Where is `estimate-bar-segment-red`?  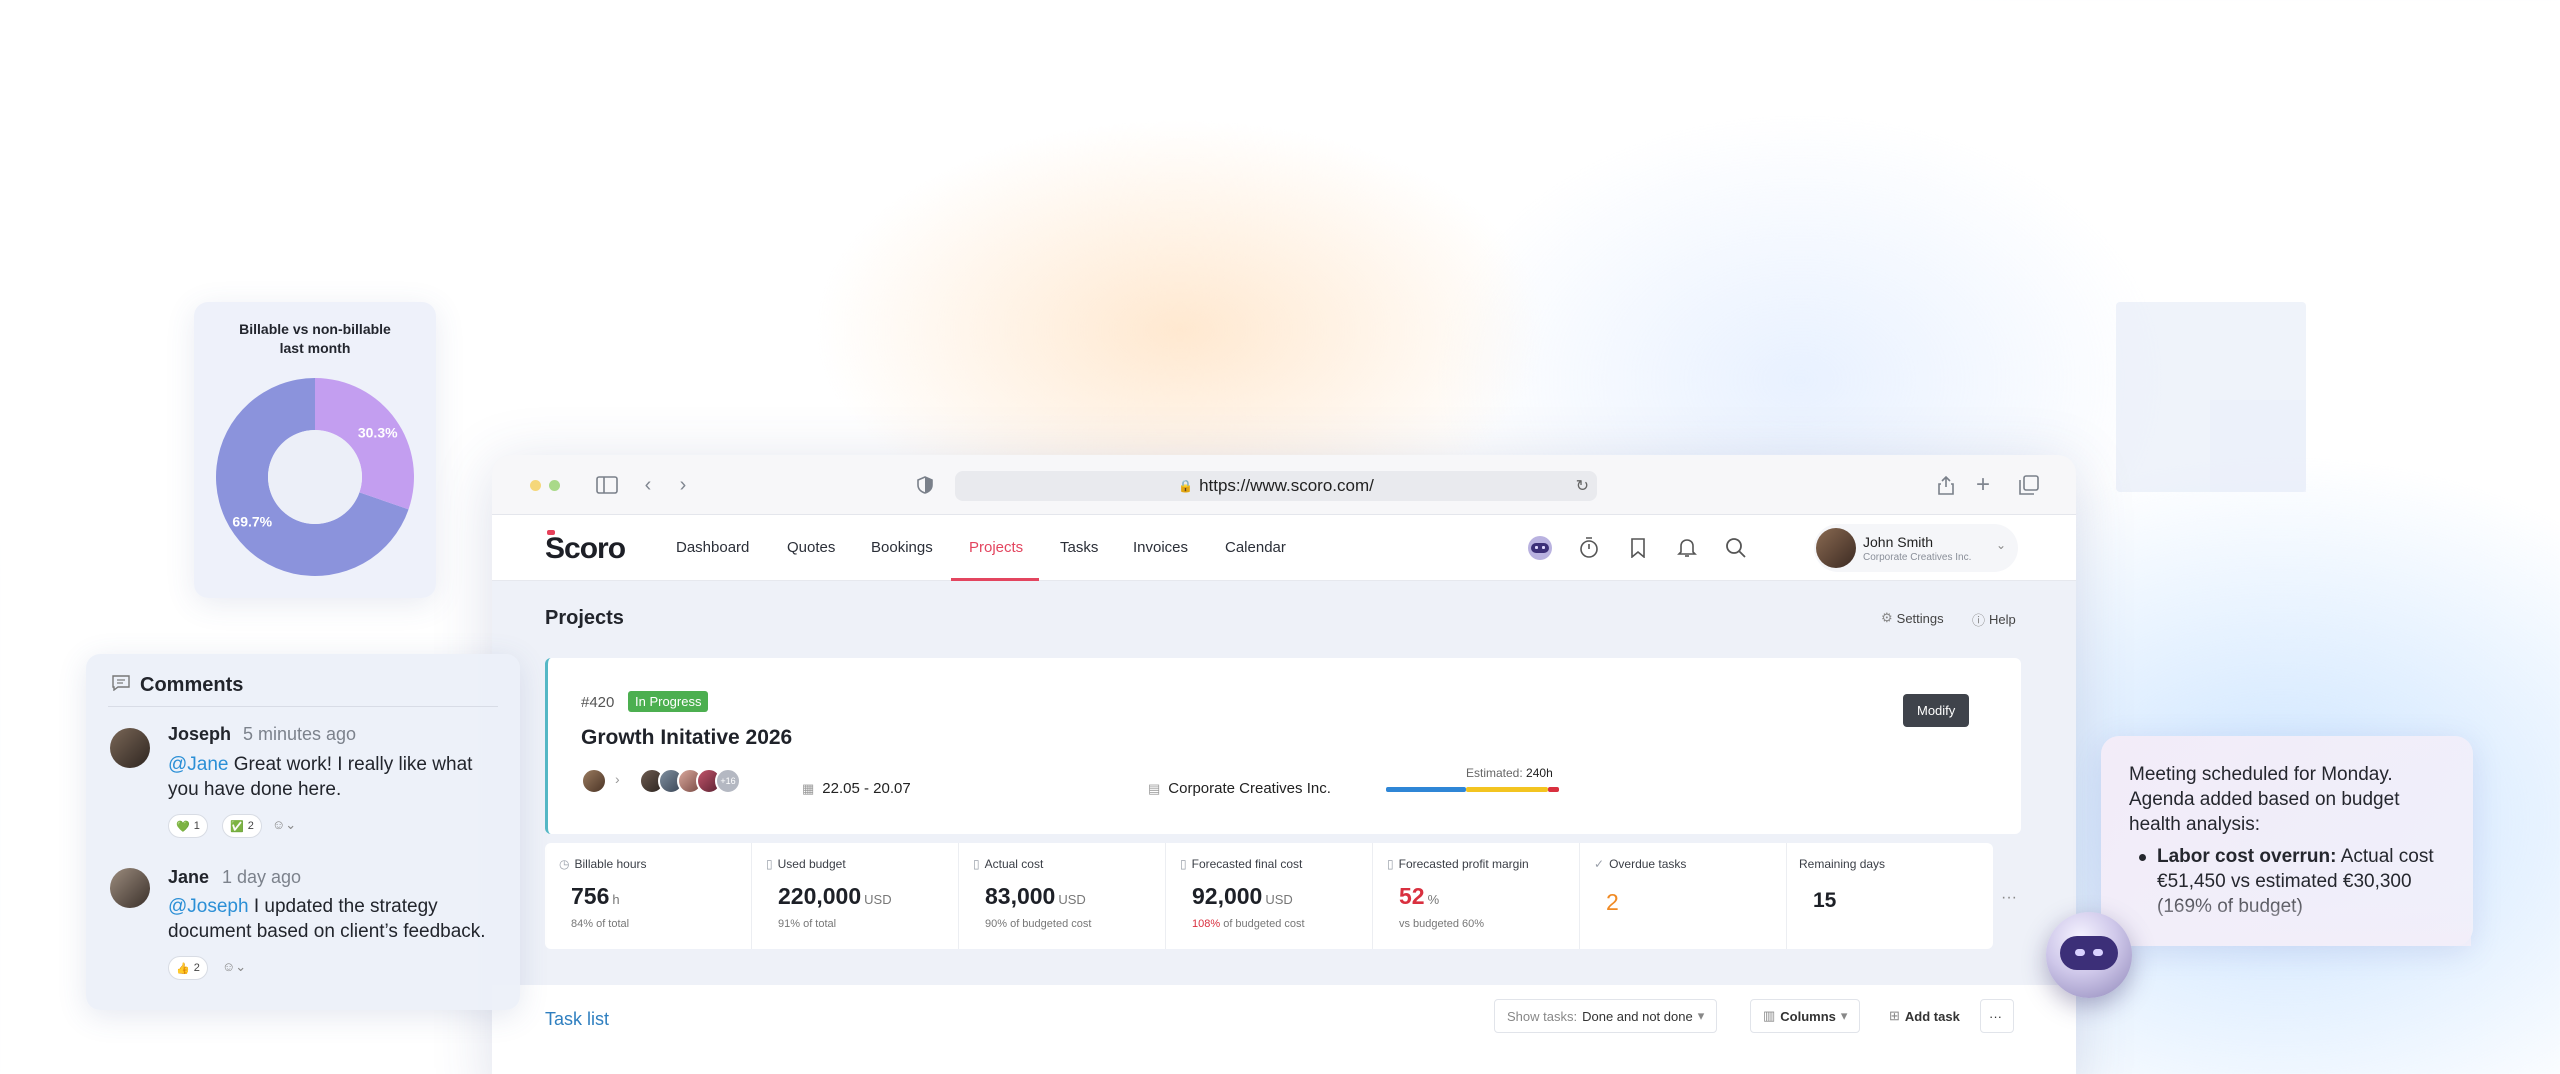
estimate-bar-segment-red is located at coordinates (1553, 789).